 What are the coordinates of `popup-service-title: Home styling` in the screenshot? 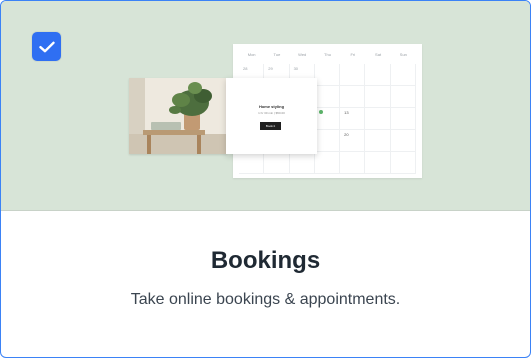 It's located at (271, 106).